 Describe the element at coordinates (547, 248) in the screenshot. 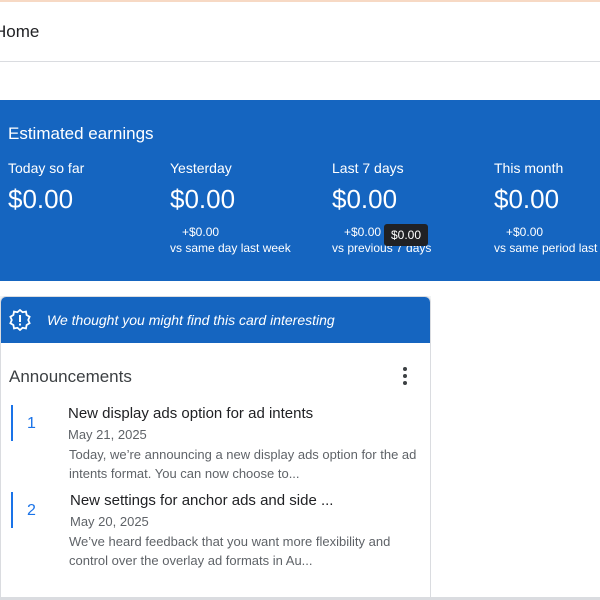

I see `metric-compare: vs same period last year` at that location.